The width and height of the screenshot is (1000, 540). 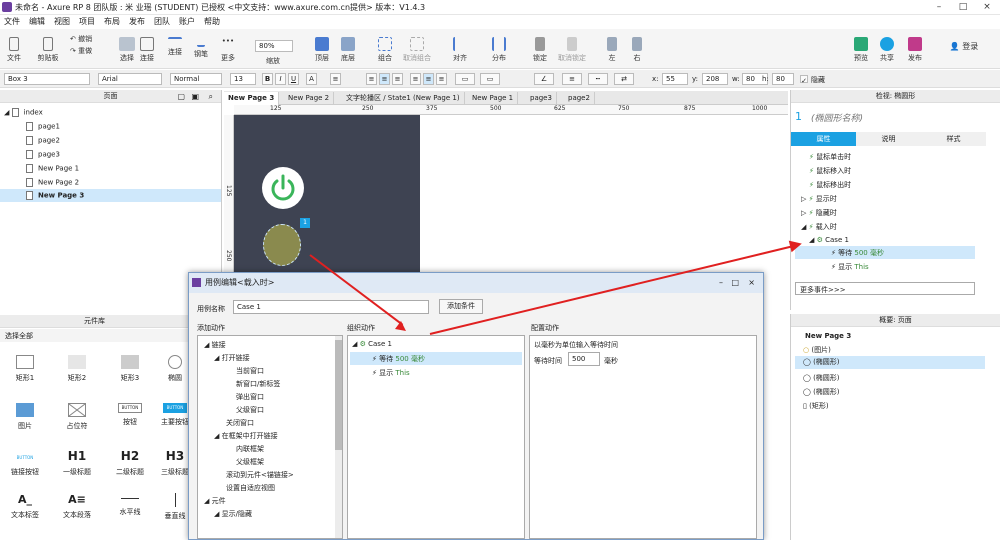 I want to click on scrollbar-thumb, so click(x=338, y=395).